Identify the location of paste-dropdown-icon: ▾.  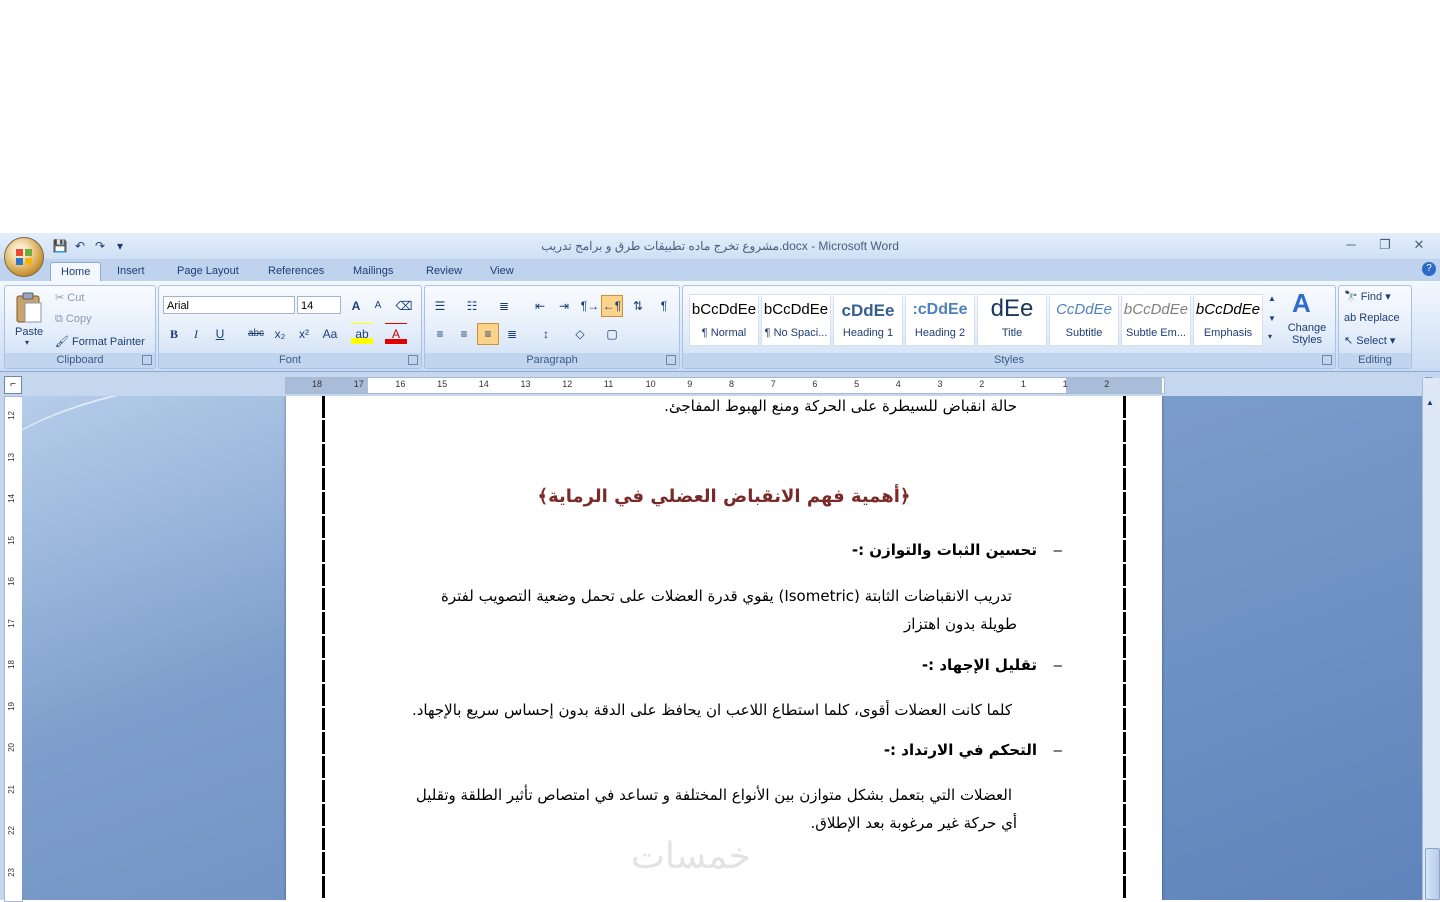
(27, 342).